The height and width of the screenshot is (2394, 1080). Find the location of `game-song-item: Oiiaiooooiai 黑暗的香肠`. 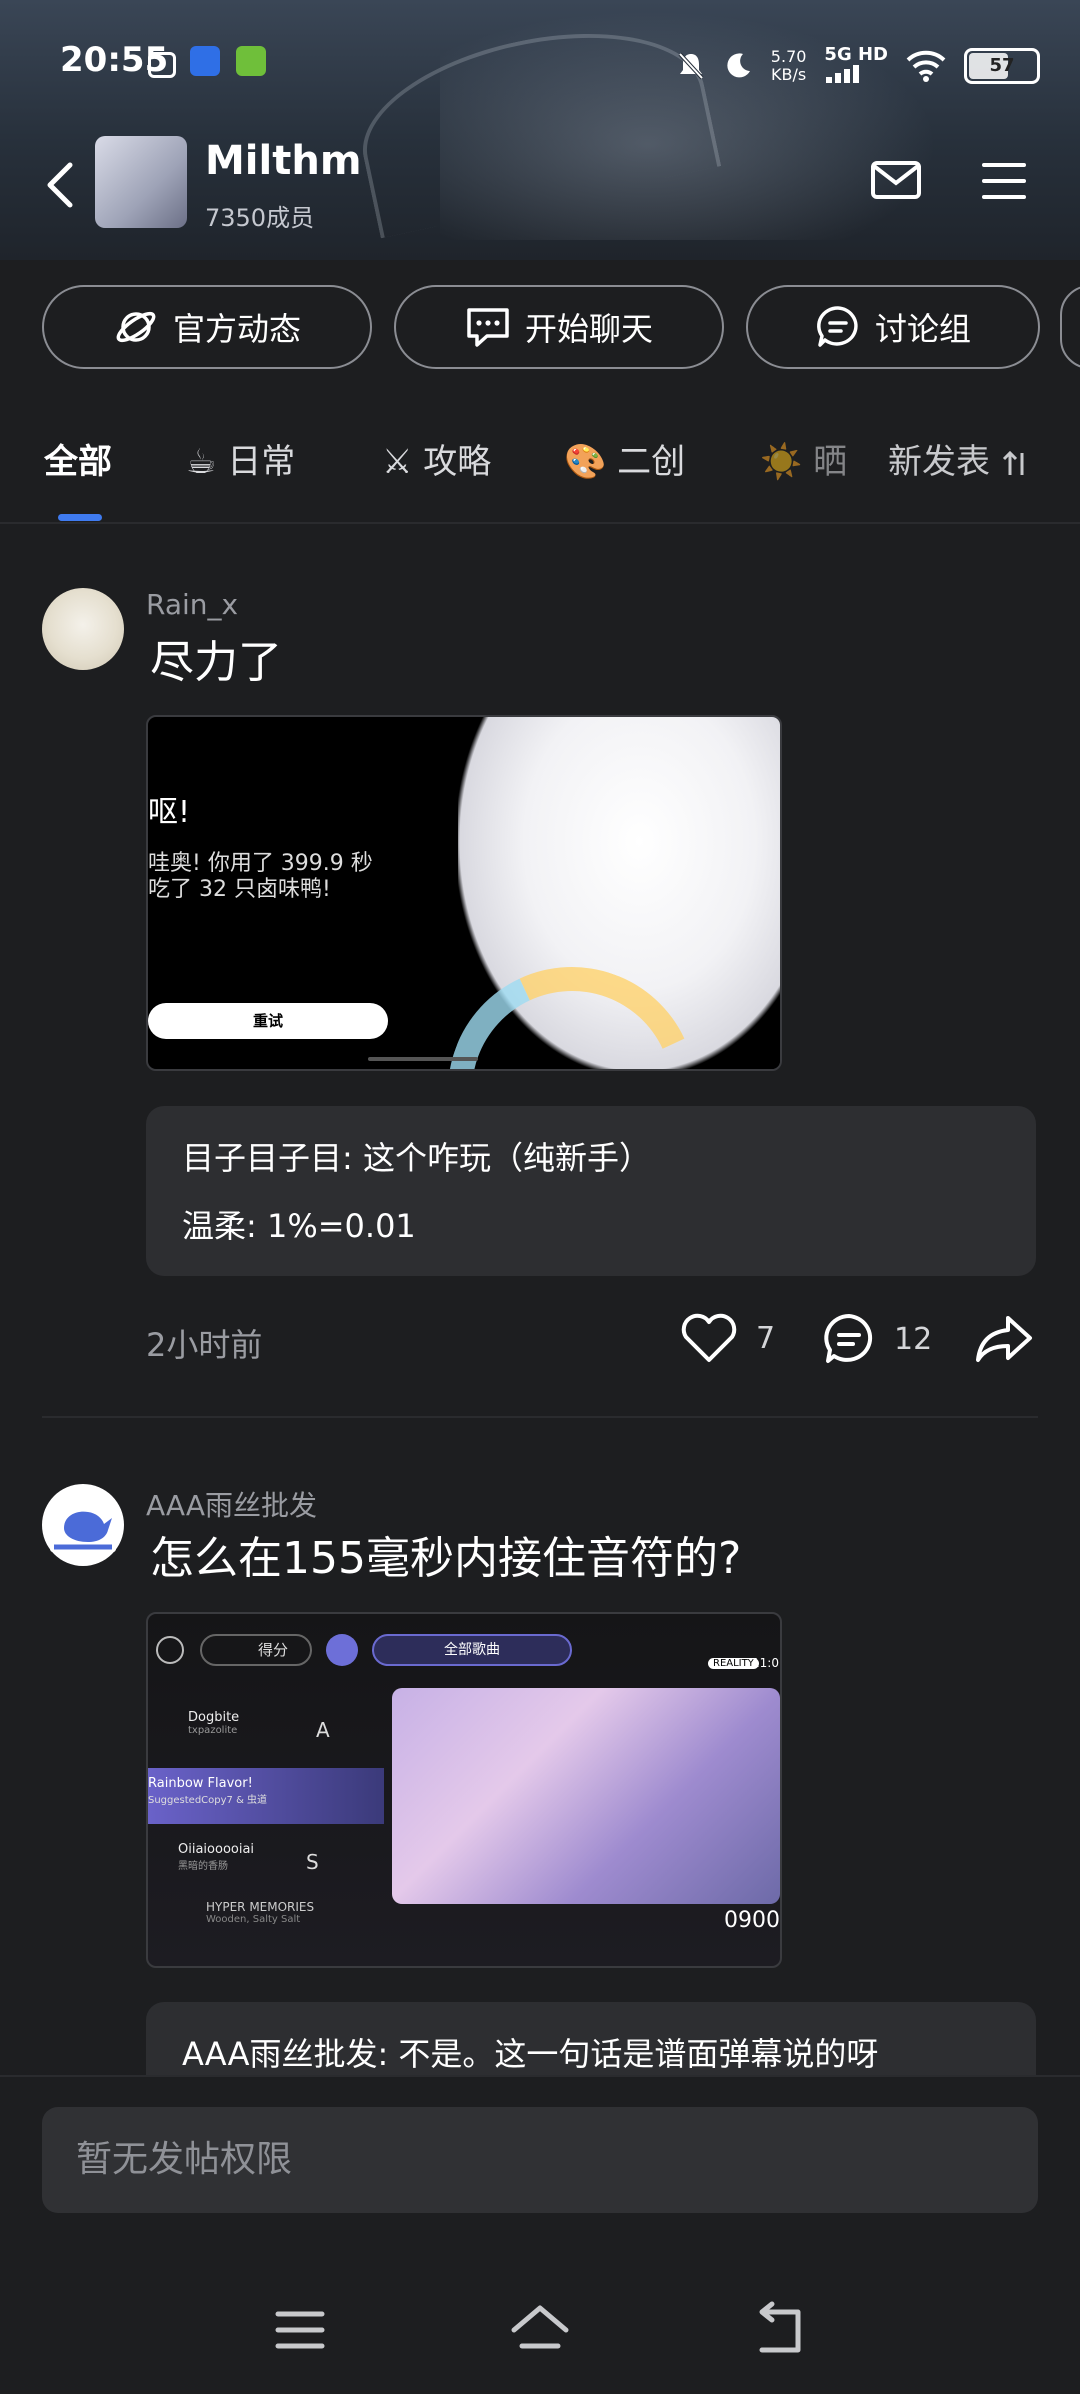

game-song-item: Oiiaiooooiai 黑暗的香肠 is located at coordinates (216, 1857).